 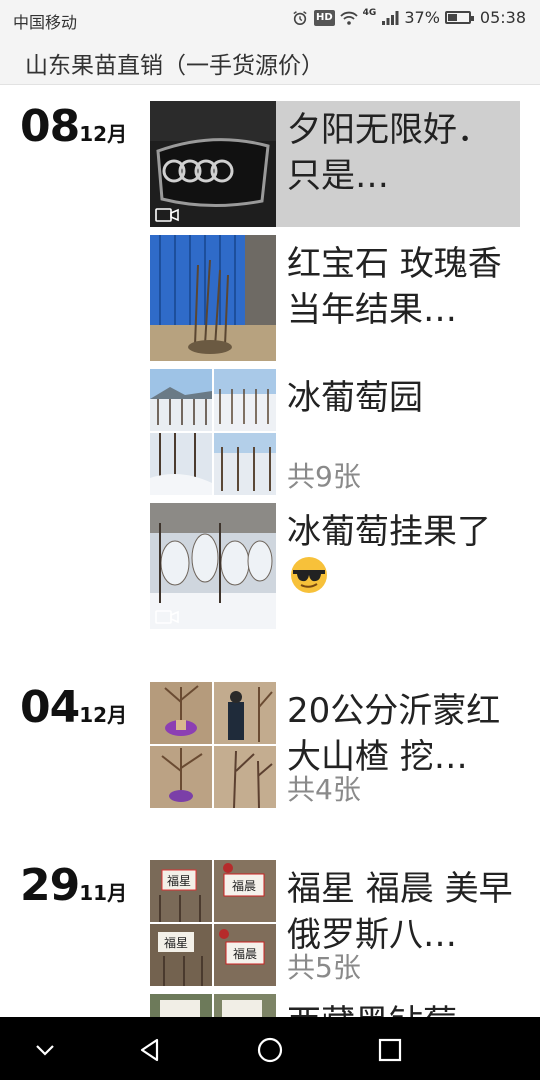 I want to click on moment-post: 福星 福晨 福星 福晨 福星 福晨 美早 俄罗斯八… 共5张, so click(x=335, y=923).